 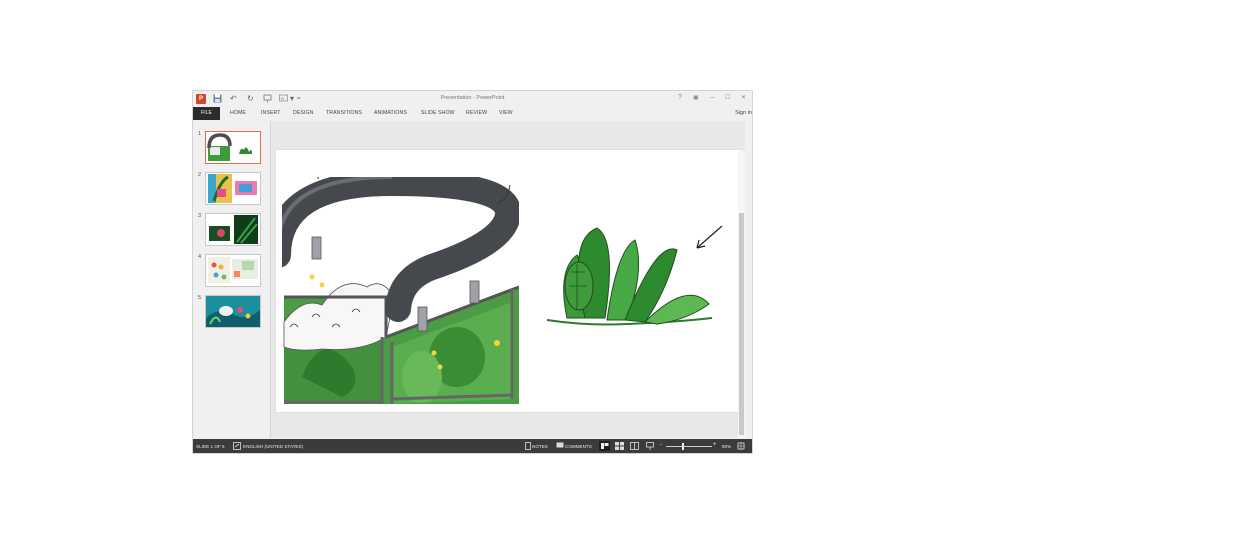 What do you see at coordinates (661, 445) in the screenshot?
I see `zoom-out-button: -` at bounding box center [661, 445].